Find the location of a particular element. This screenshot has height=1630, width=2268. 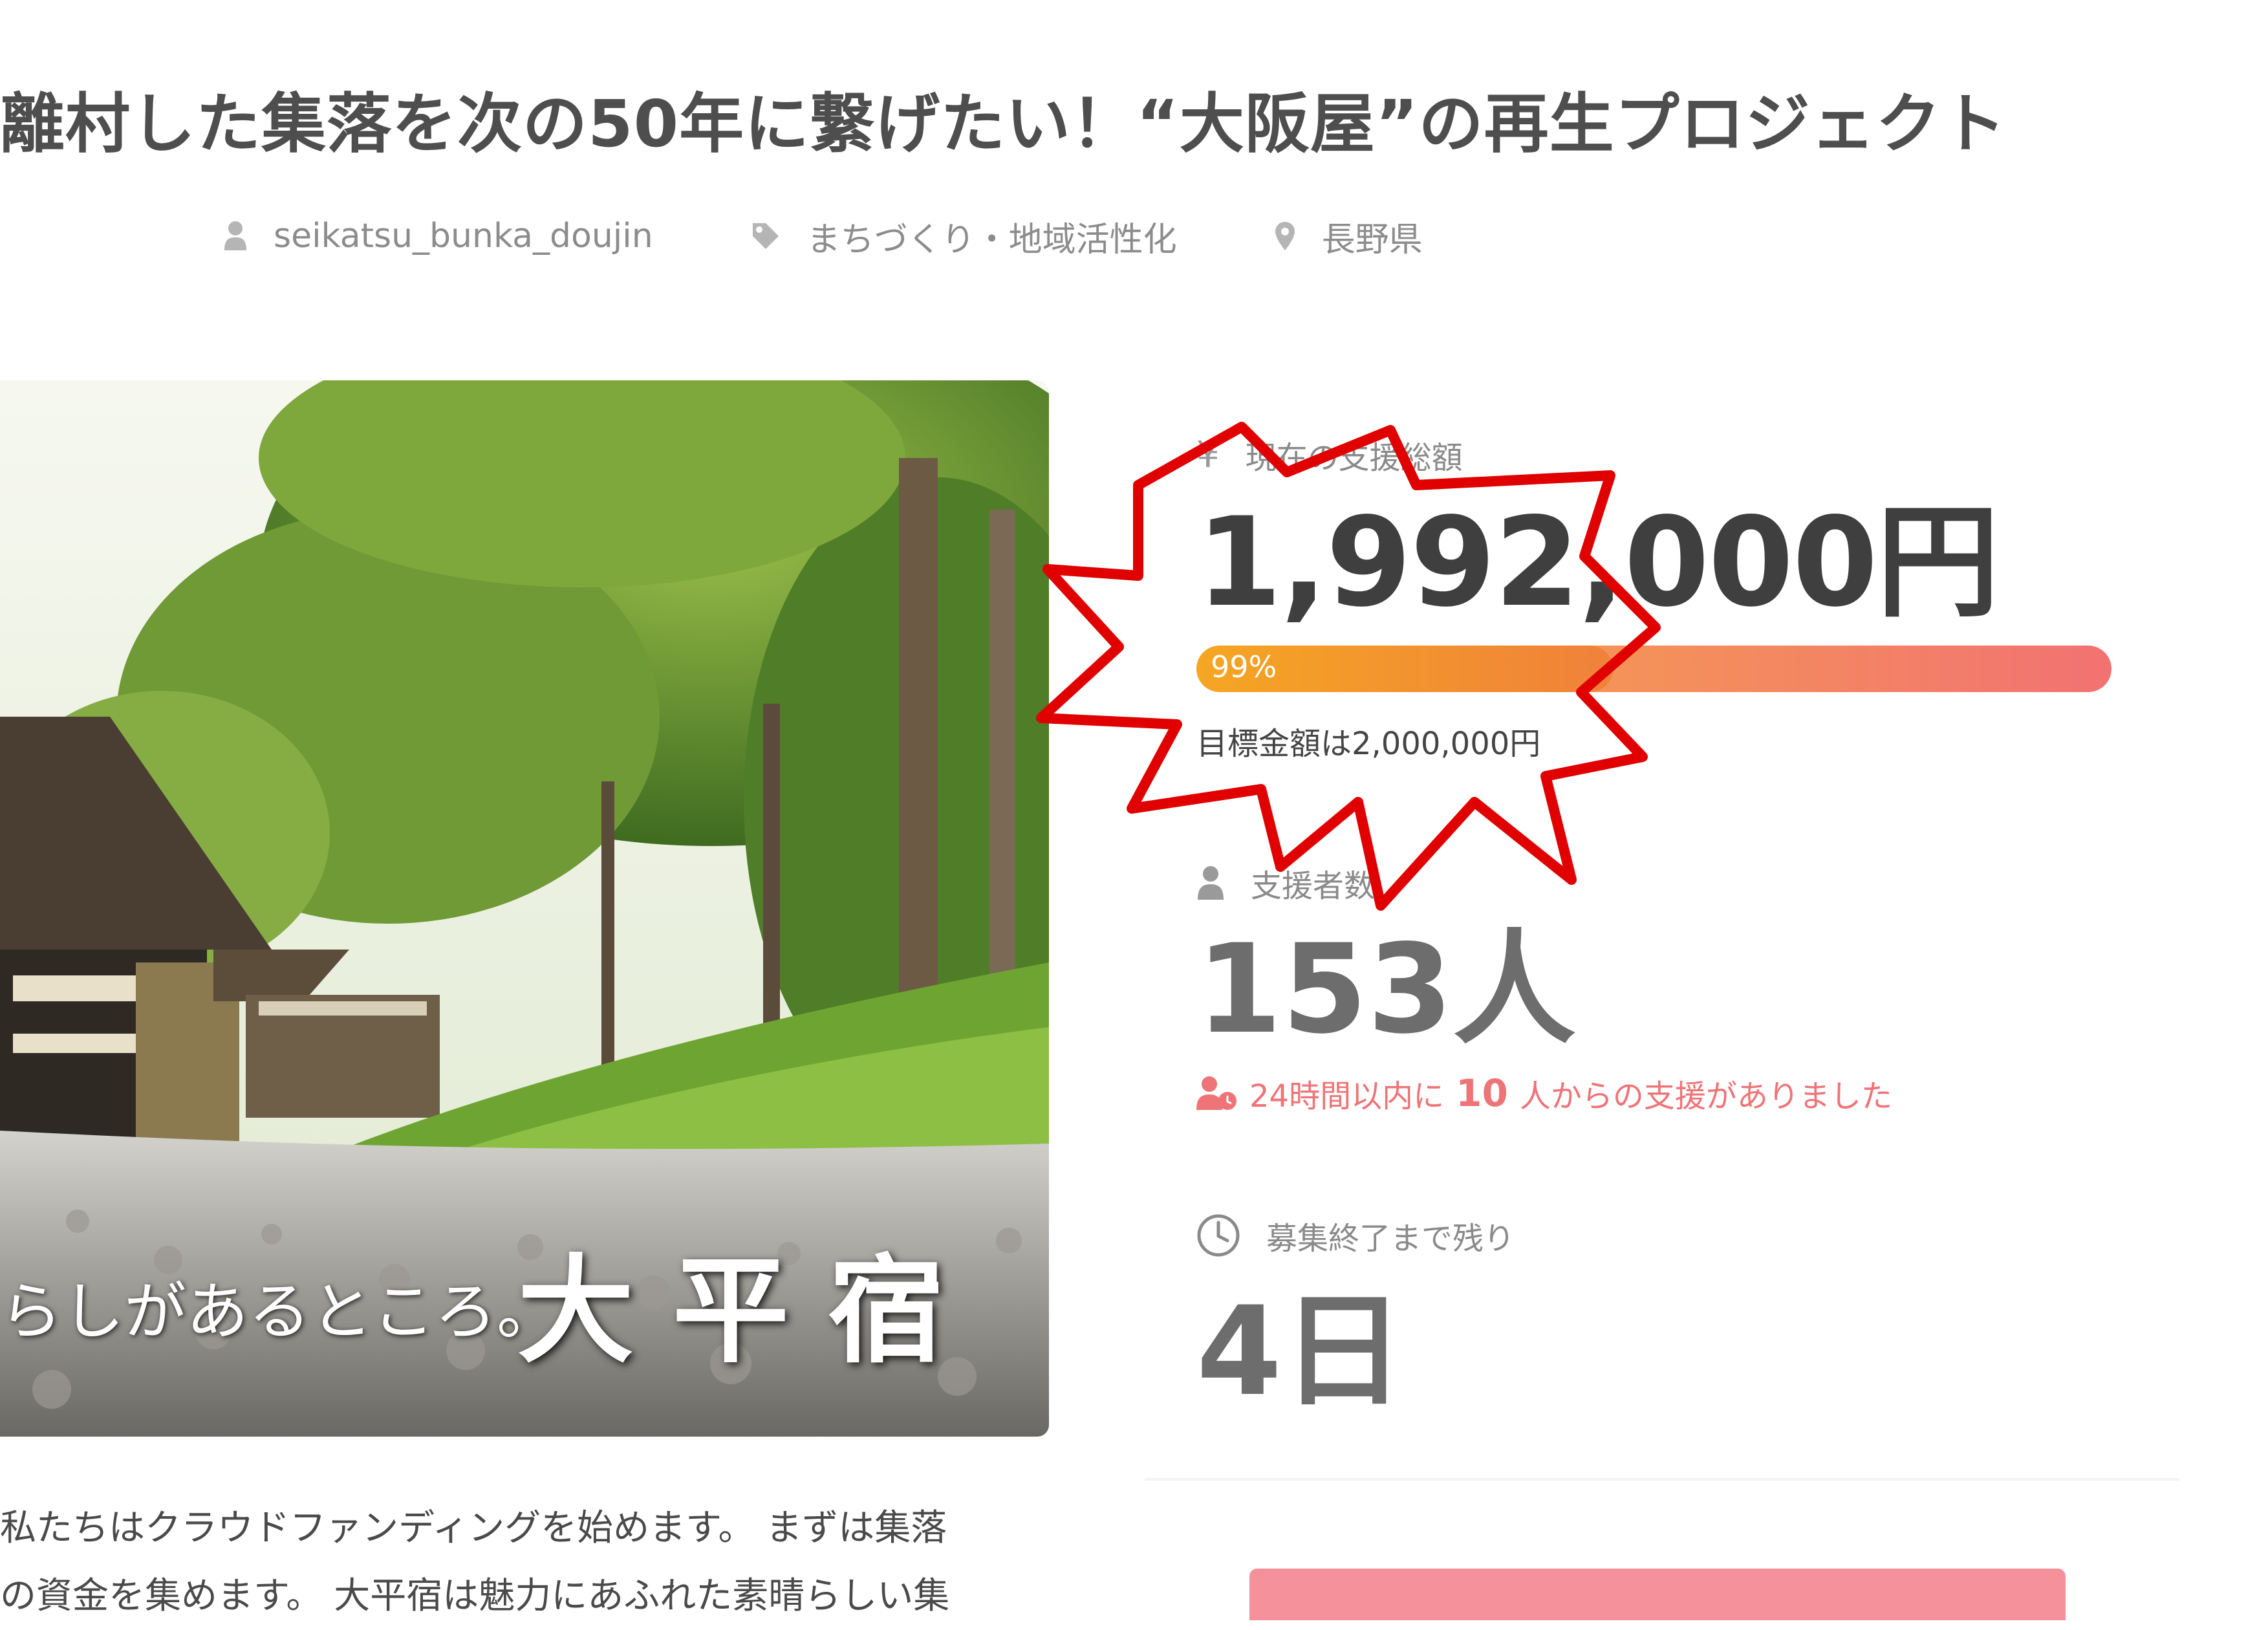

location-name: 長野県 is located at coordinates (1372, 240).